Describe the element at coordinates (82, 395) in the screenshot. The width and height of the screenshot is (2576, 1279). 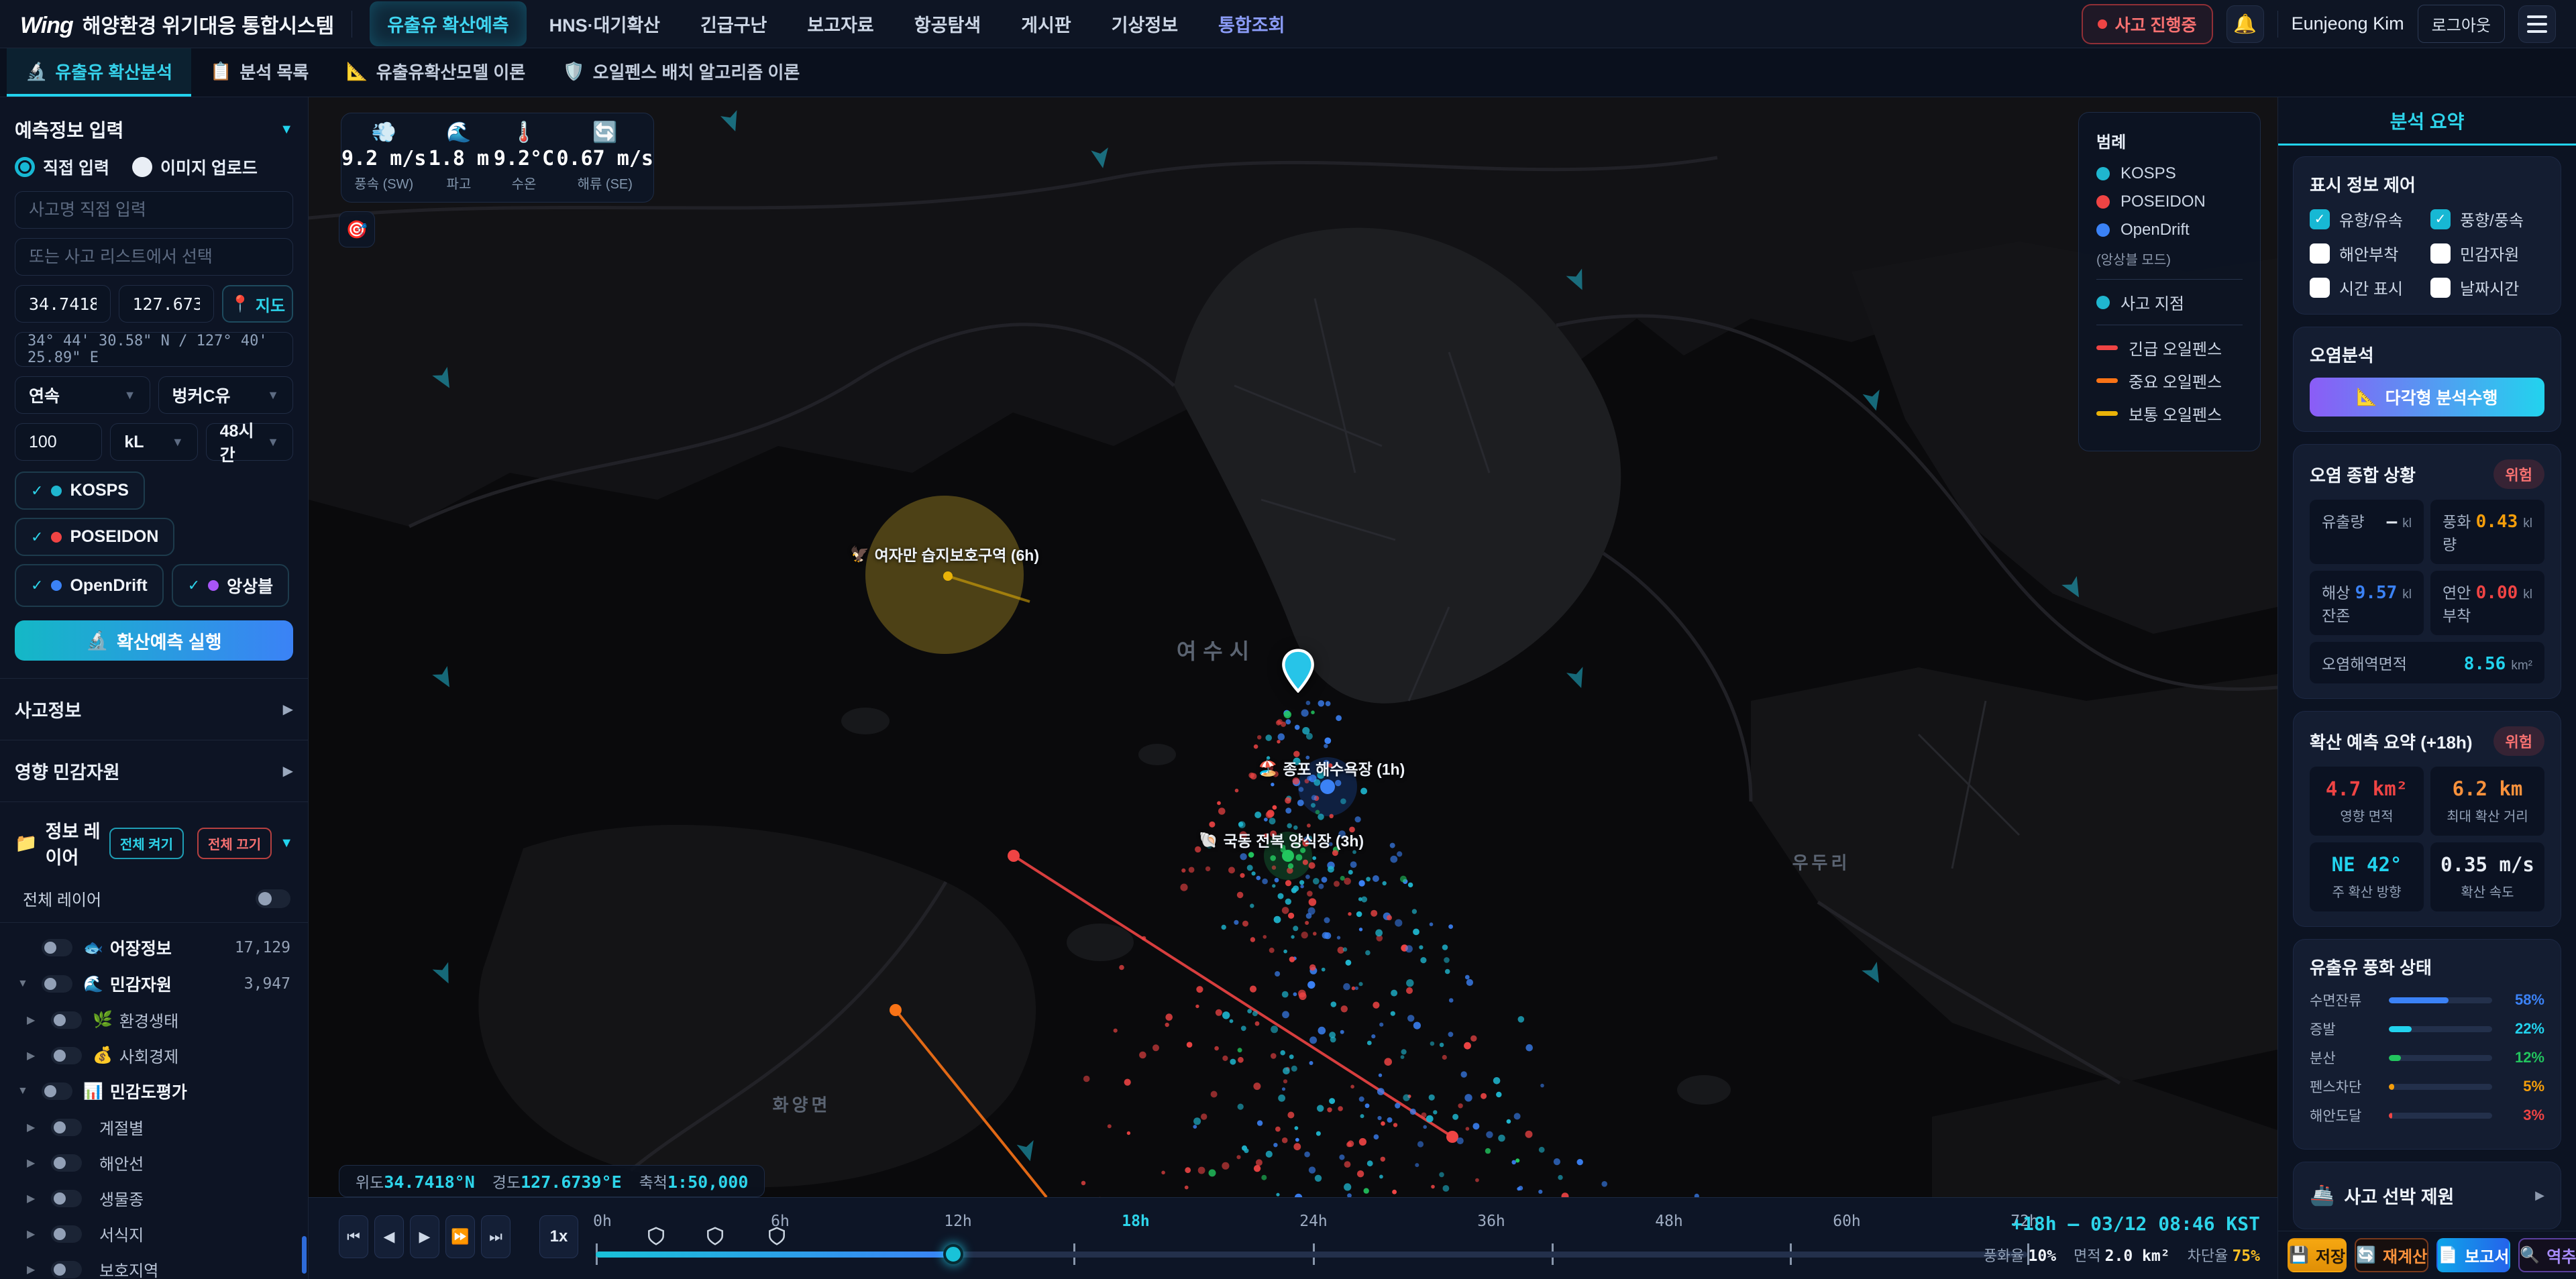
I see `spill-type-select: 연속 ▼` at that location.